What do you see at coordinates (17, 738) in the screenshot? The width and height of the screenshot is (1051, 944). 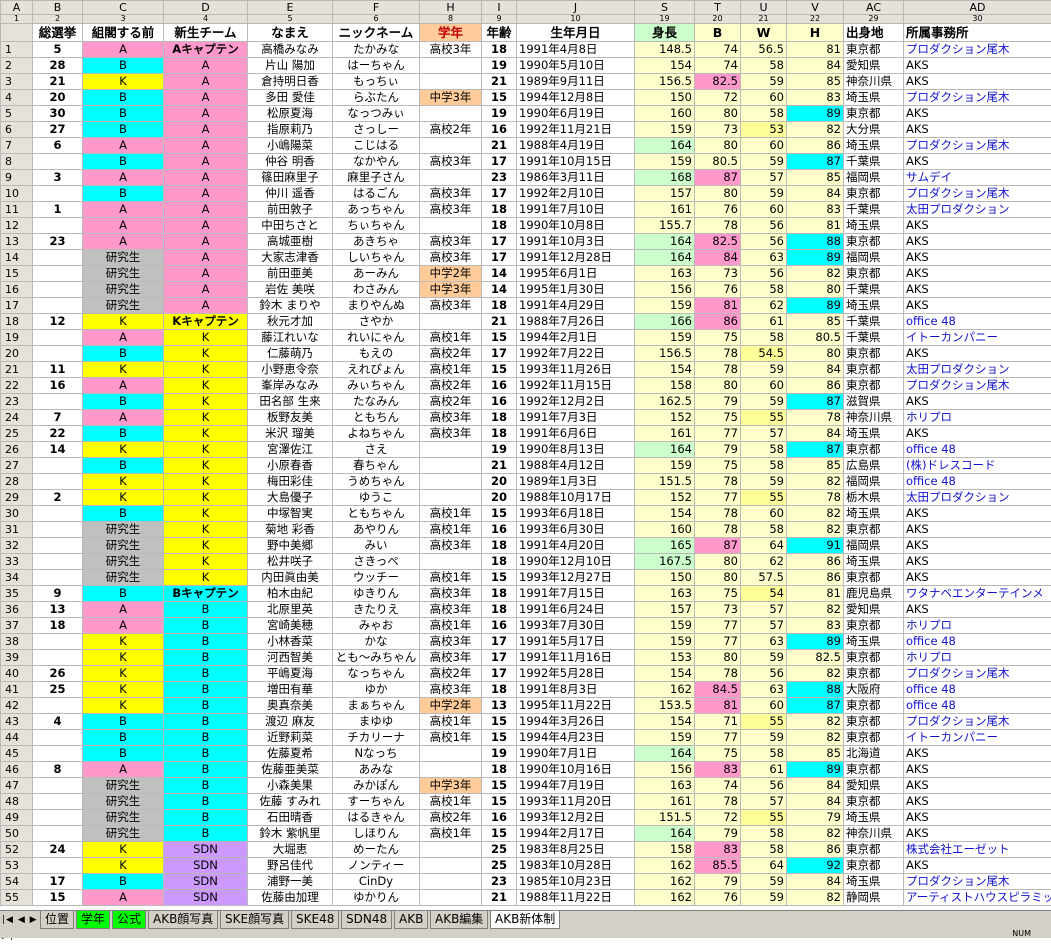 I see `row-number: 44` at bounding box center [17, 738].